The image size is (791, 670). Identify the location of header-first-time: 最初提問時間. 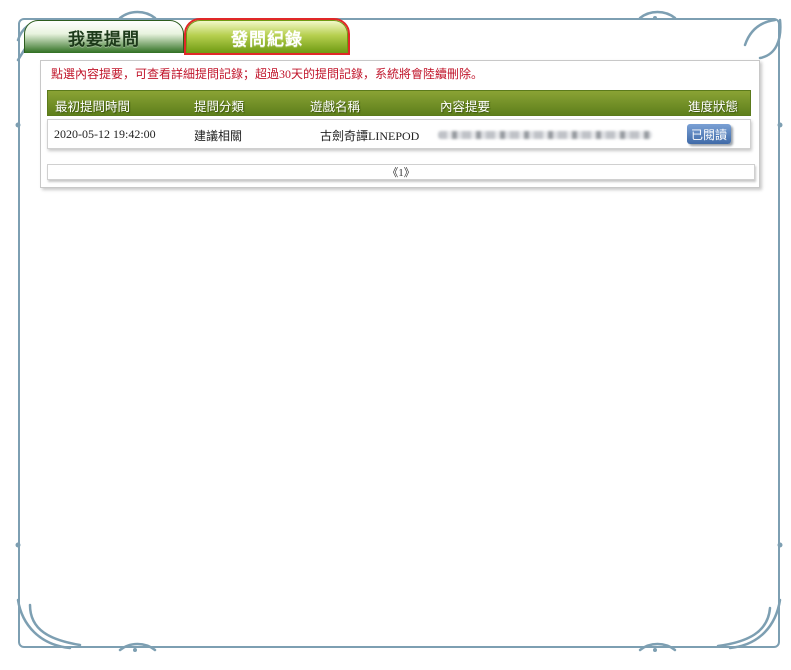
(93, 107).